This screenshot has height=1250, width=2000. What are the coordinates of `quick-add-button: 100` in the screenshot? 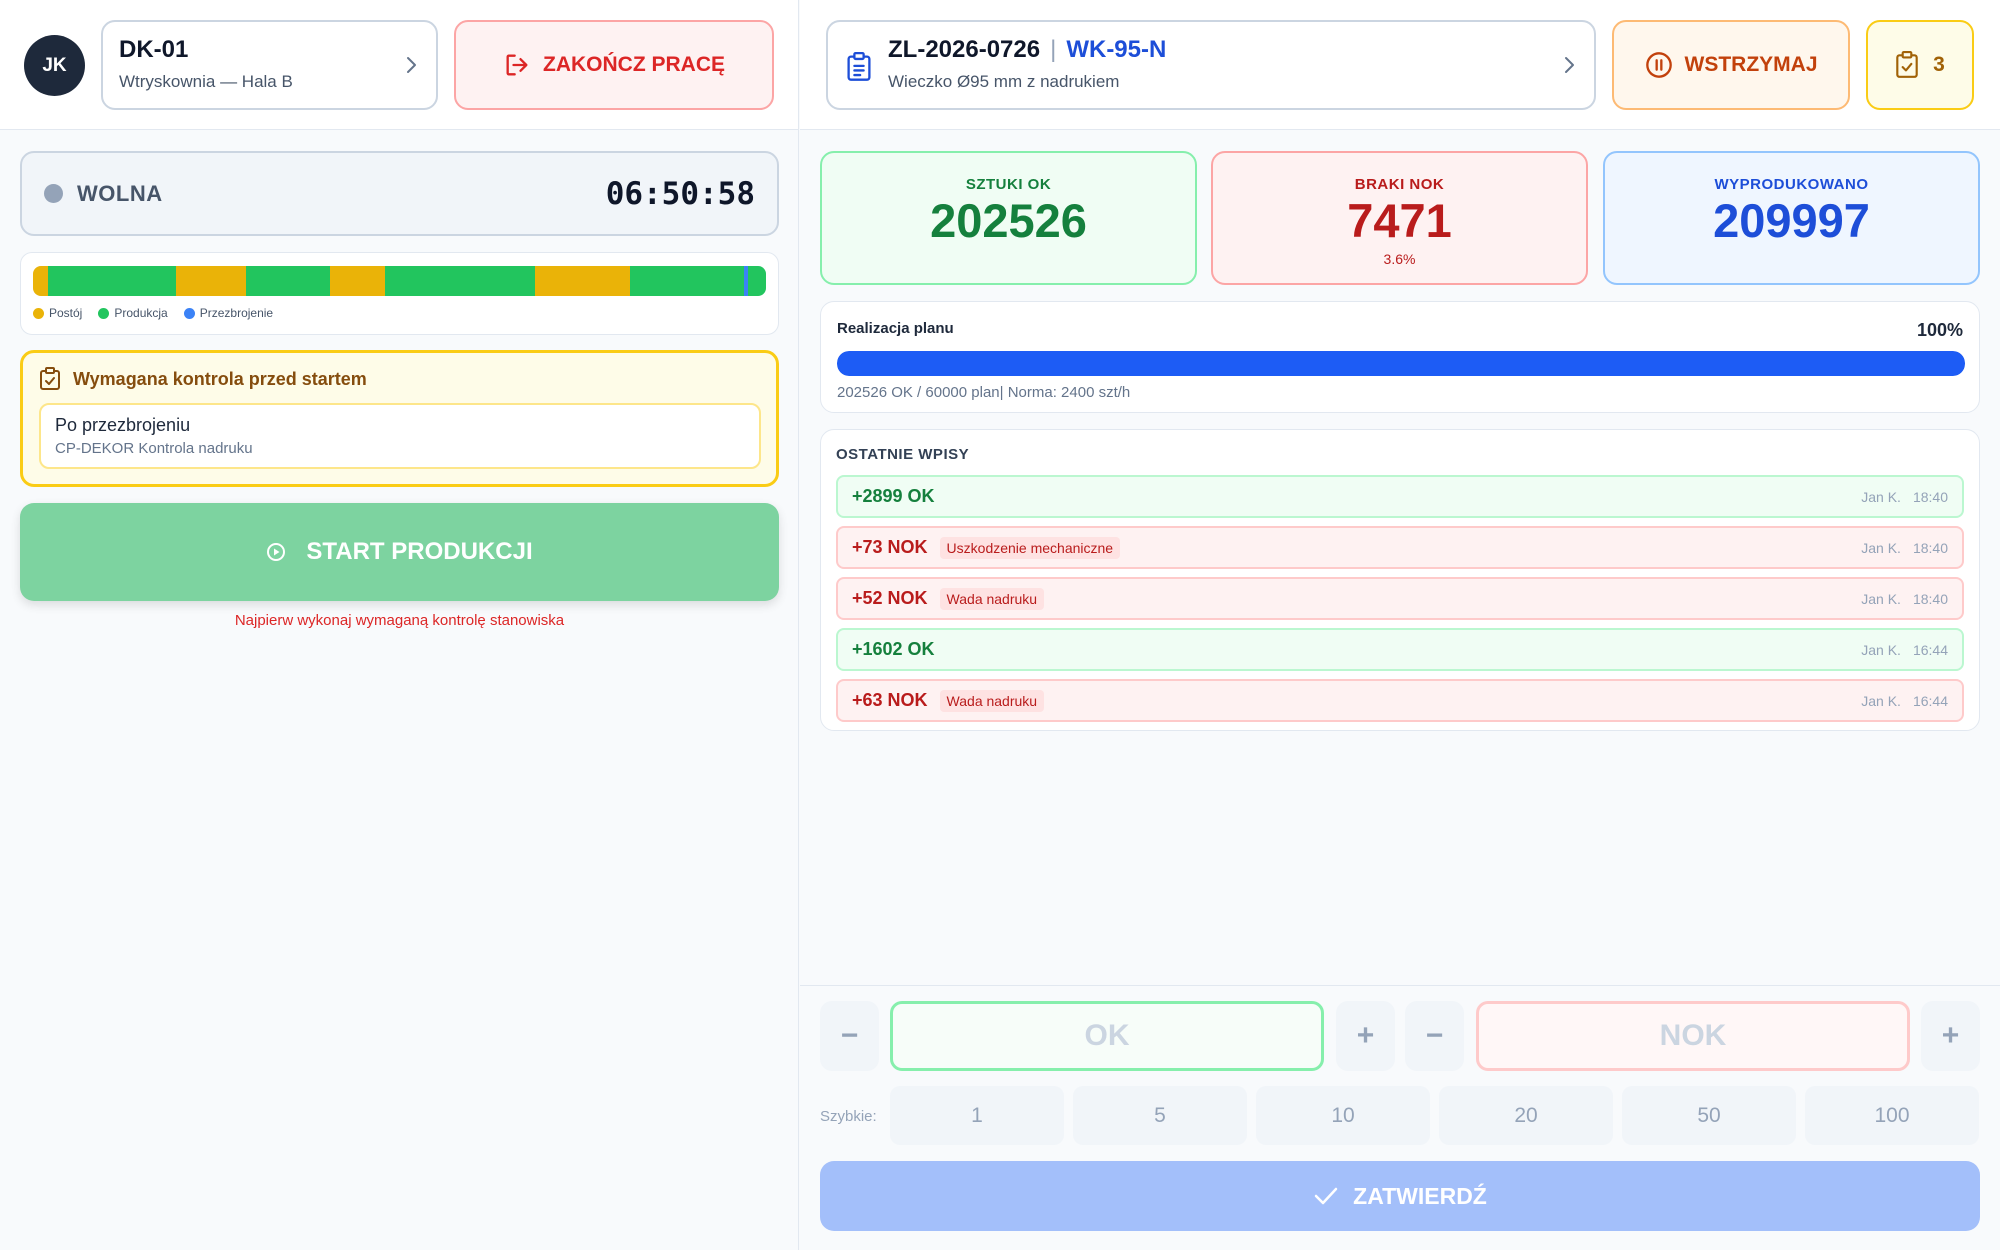 It's located at (1892, 1115).